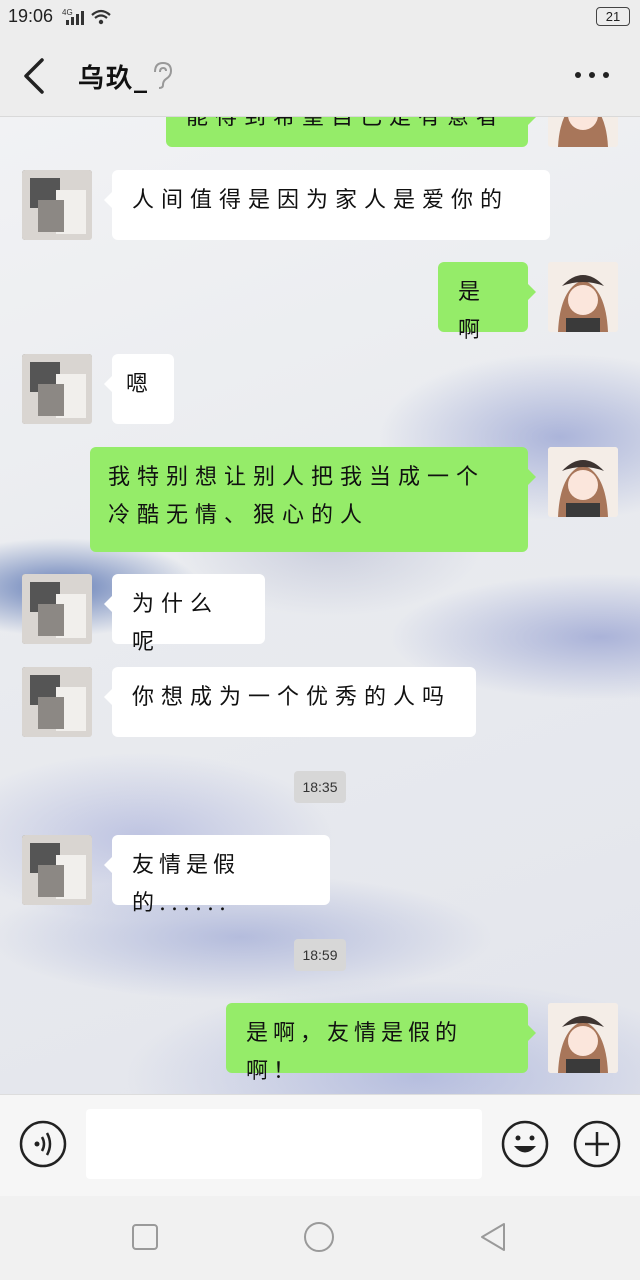  I want to click on circle-icon, so click(319, 1237).